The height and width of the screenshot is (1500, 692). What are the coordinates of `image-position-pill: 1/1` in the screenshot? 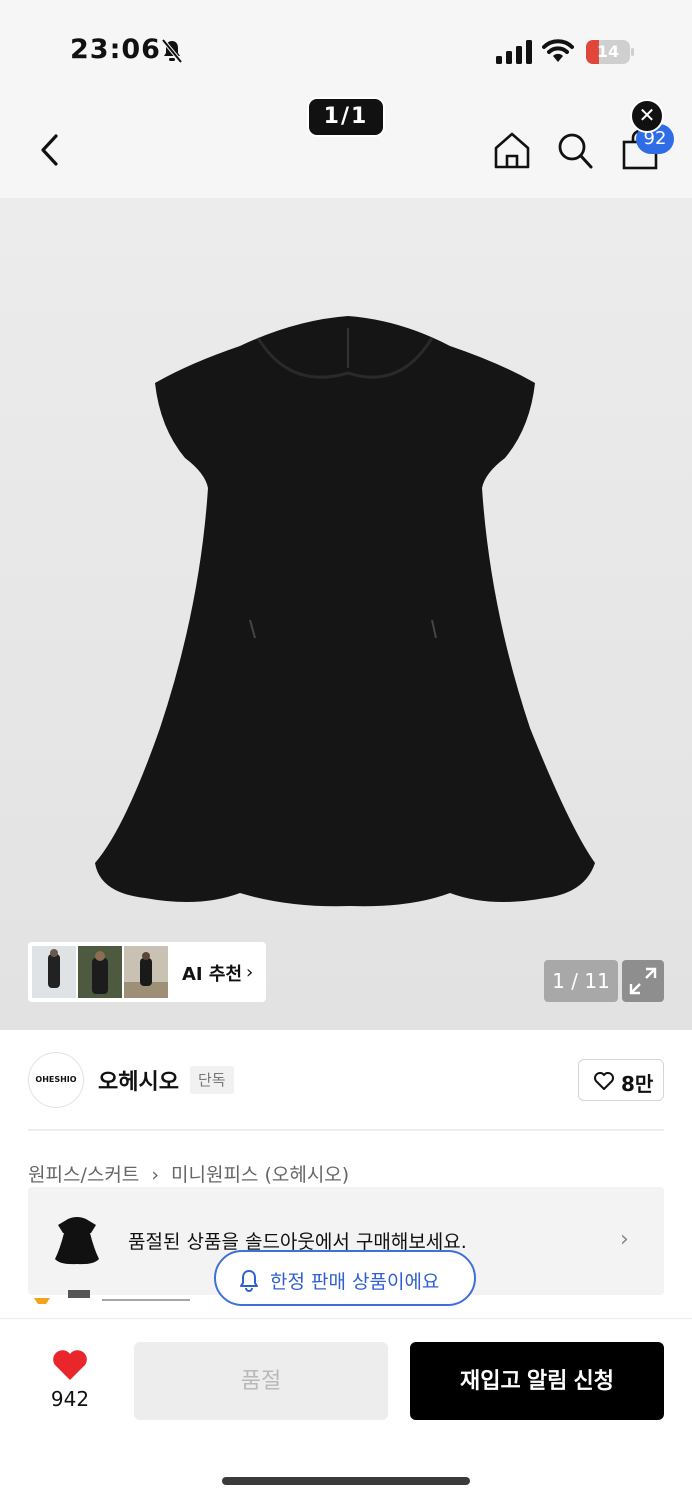 It's located at (346, 117).